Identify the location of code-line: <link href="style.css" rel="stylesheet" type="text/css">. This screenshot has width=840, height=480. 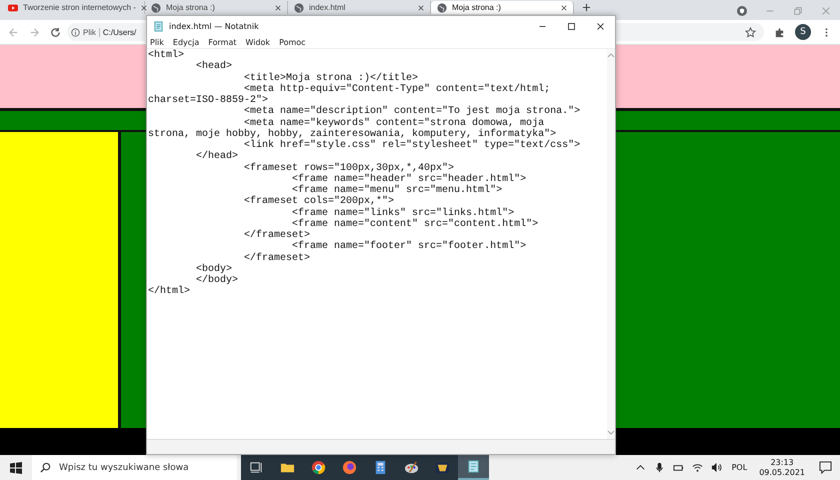
(411, 146).